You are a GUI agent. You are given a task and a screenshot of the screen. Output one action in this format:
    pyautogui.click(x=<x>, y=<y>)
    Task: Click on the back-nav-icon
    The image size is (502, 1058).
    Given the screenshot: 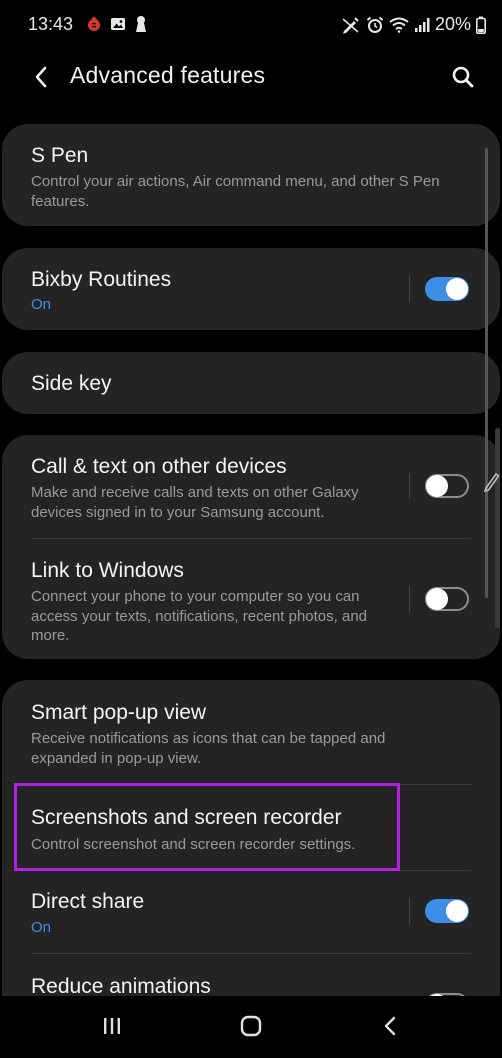 What is the action you would take?
    pyautogui.click(x=390, y=1026)
    